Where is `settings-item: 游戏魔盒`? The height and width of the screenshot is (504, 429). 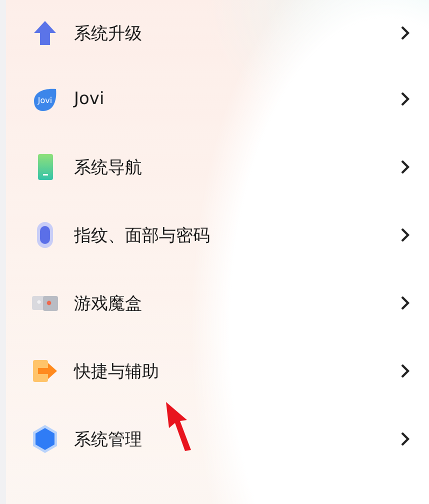 settings-item: 游戏魔盒 is located at coordinates (217, 303).